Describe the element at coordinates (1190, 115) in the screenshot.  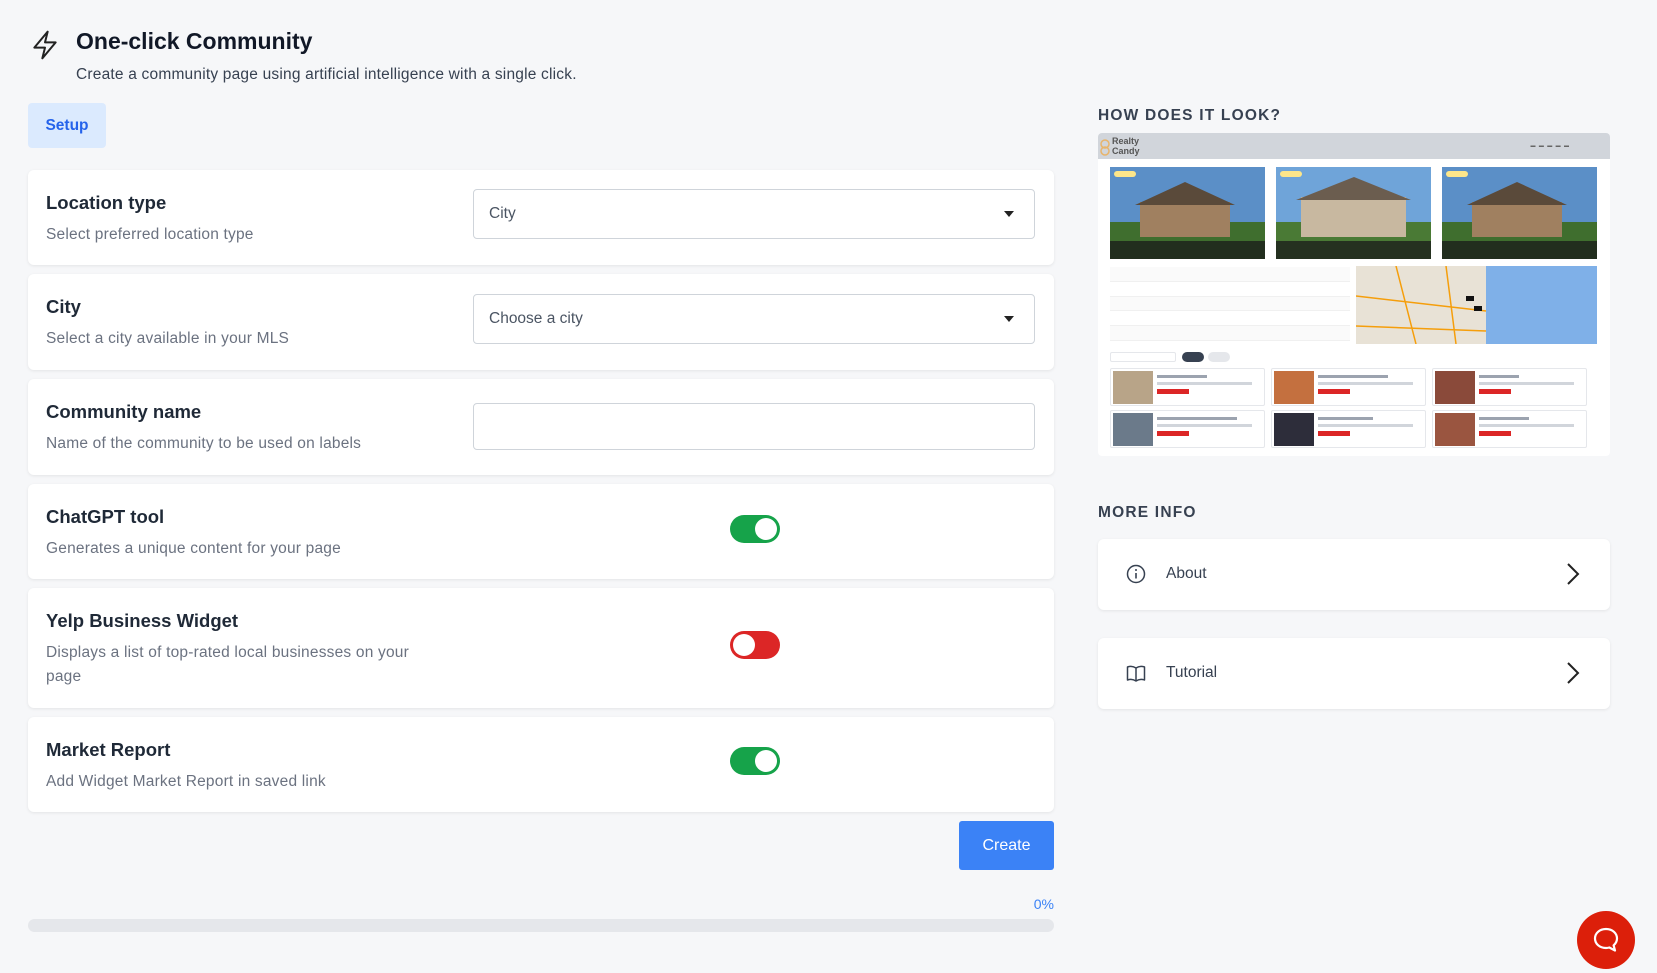
I see `preview-heading: HOW DOES IT LOOK?` at that location.